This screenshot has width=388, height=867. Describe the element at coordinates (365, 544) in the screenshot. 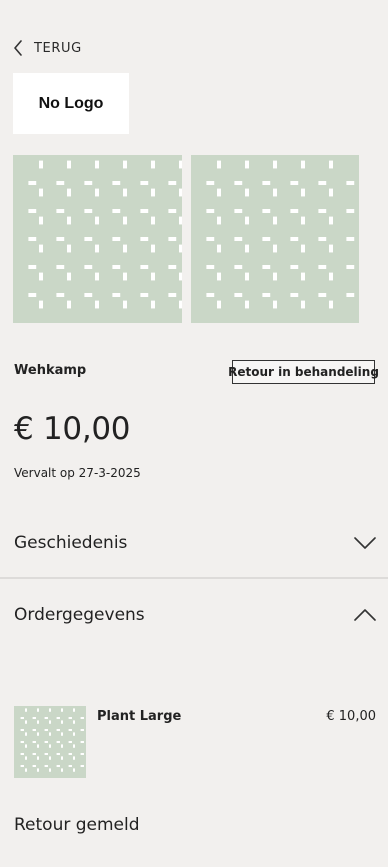

I see `chevron-down-icon` at that location.